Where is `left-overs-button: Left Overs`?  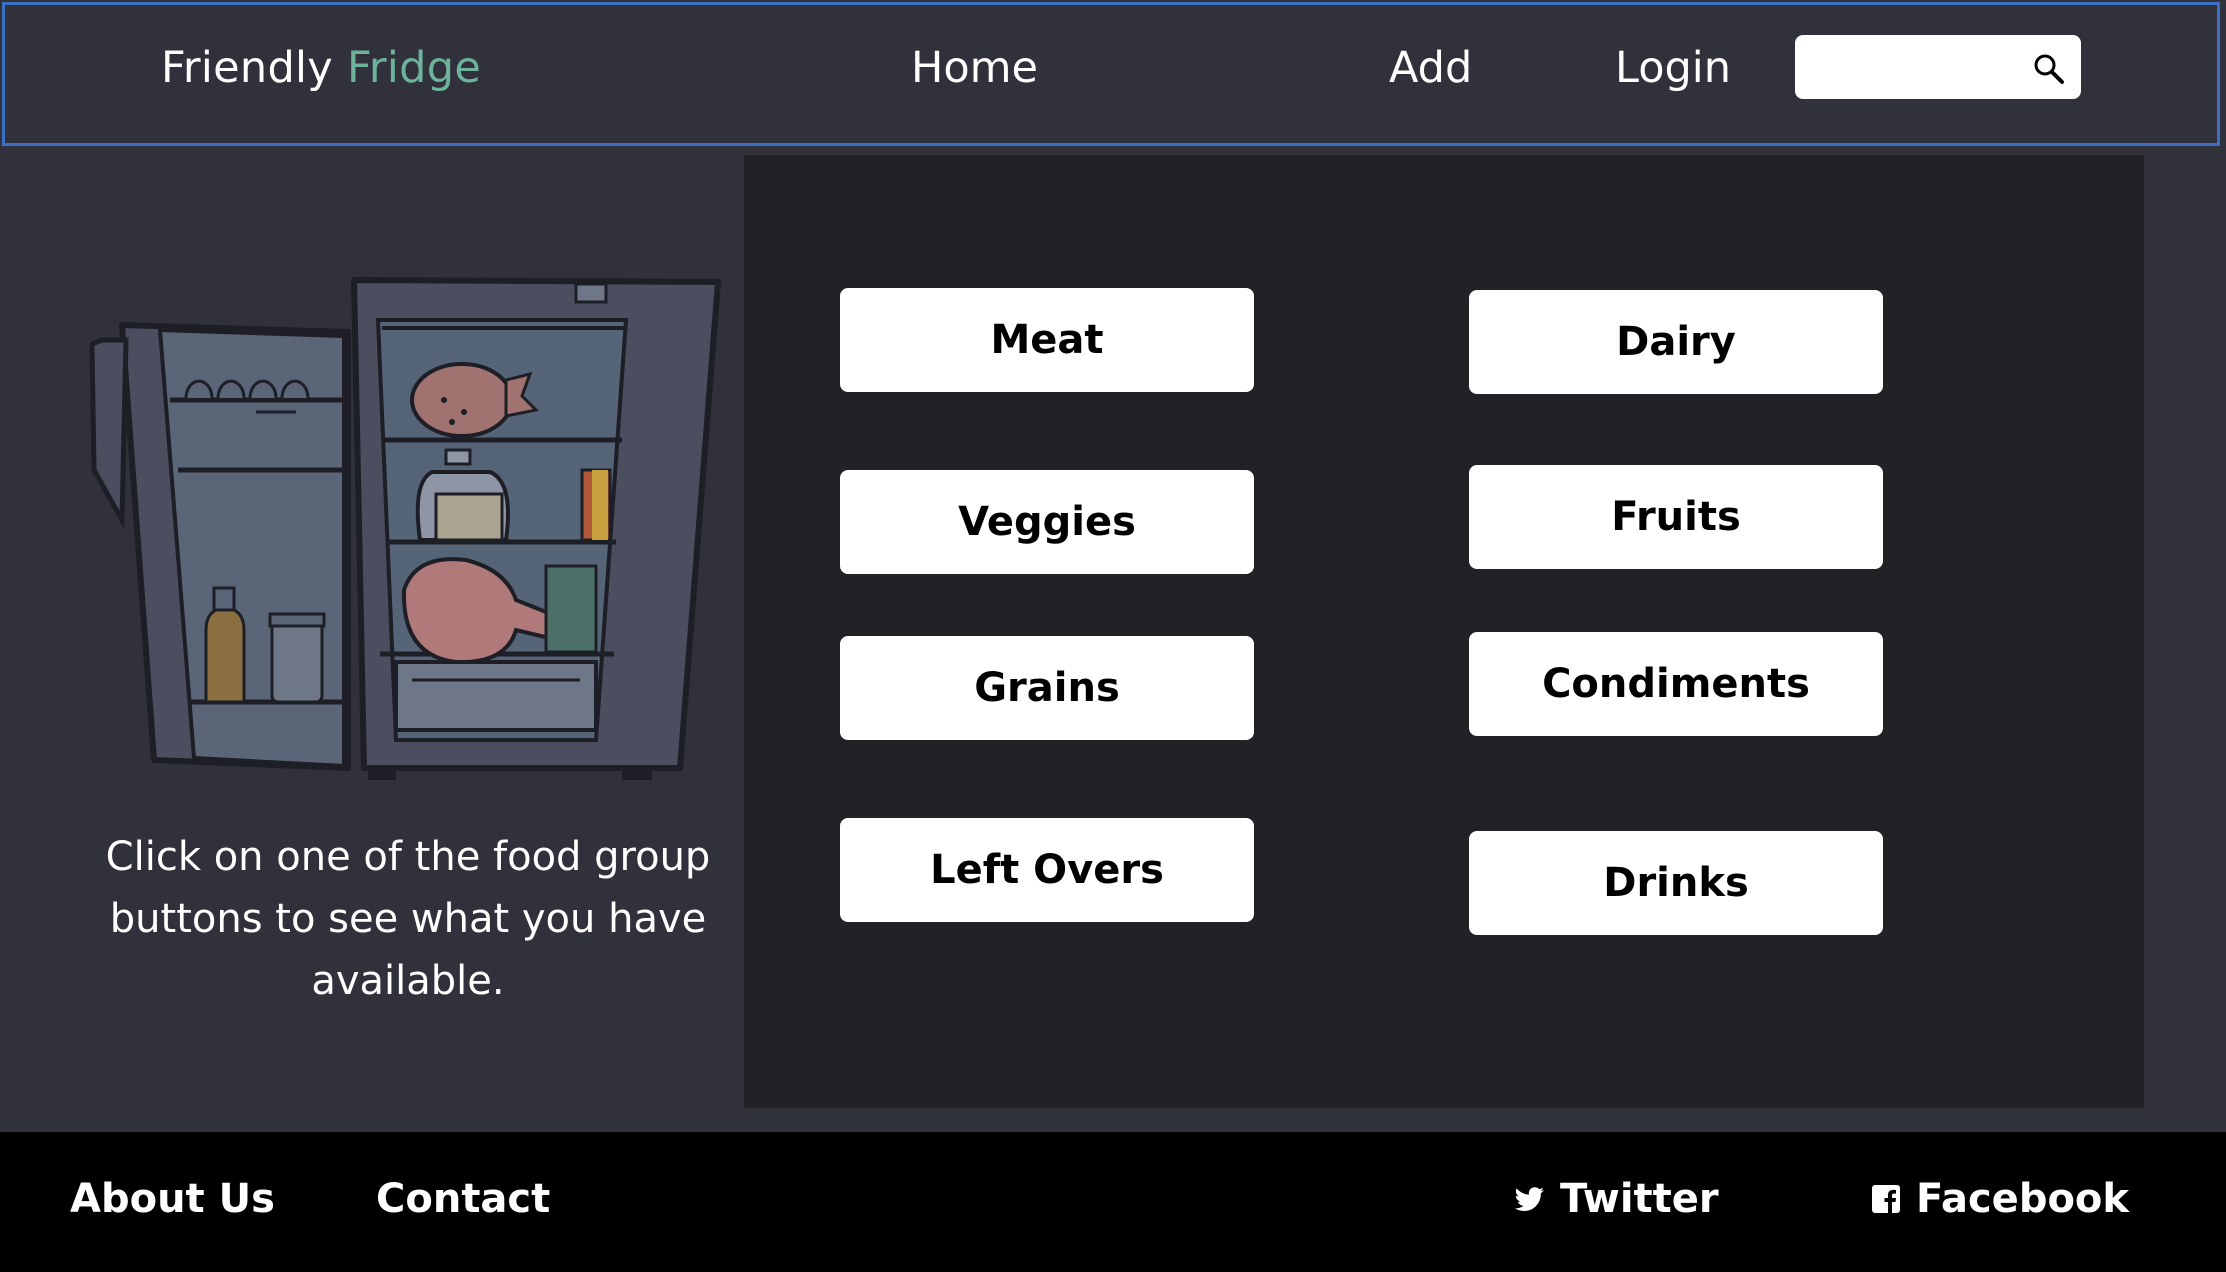 left-overs-button: Left Overs is located at coordinates (1047, 870).